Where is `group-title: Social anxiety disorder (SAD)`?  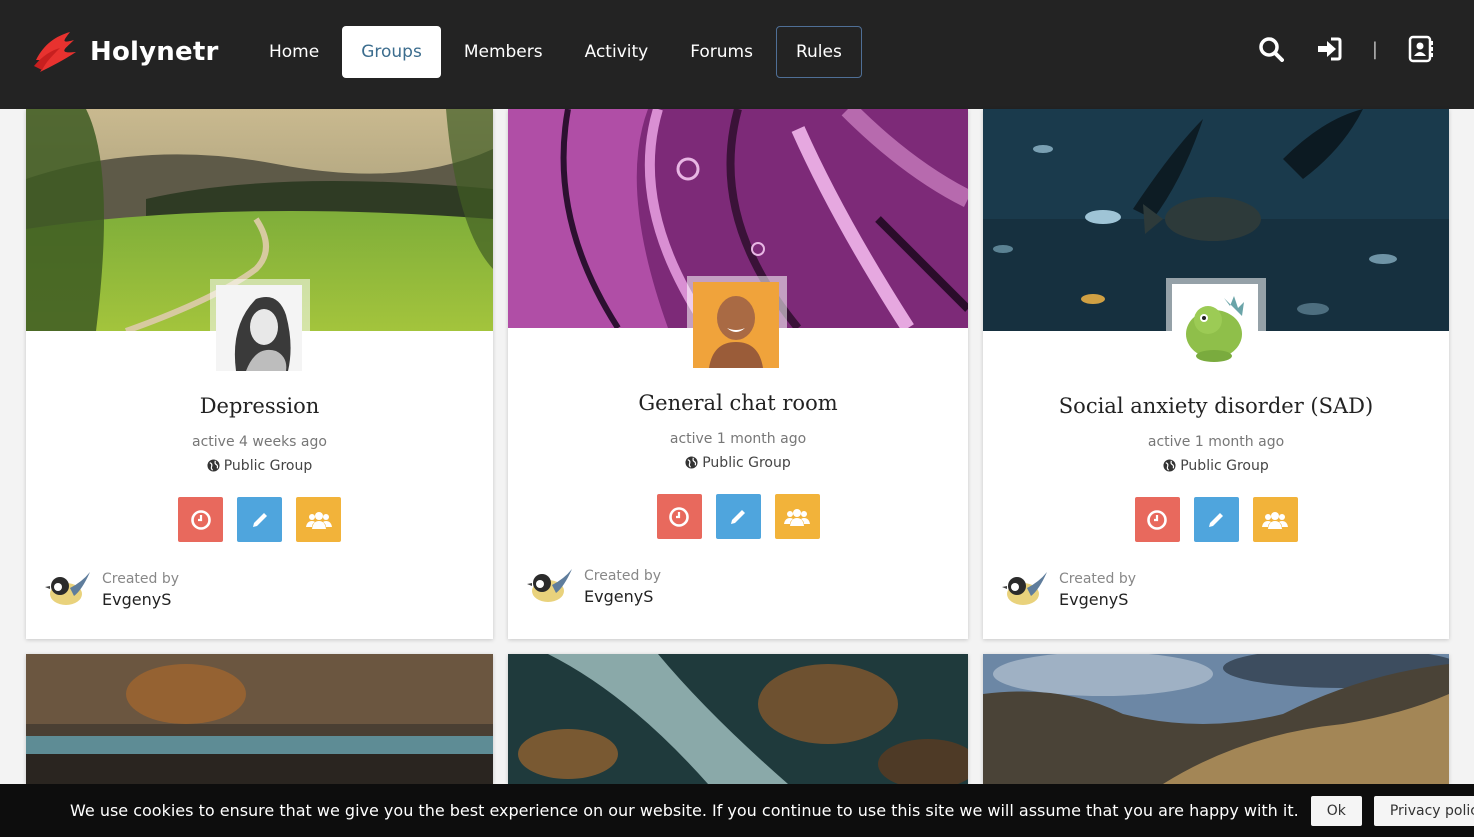 group-title: Social anxiety disorder (SAD) is located at coordinates (1216, 406).